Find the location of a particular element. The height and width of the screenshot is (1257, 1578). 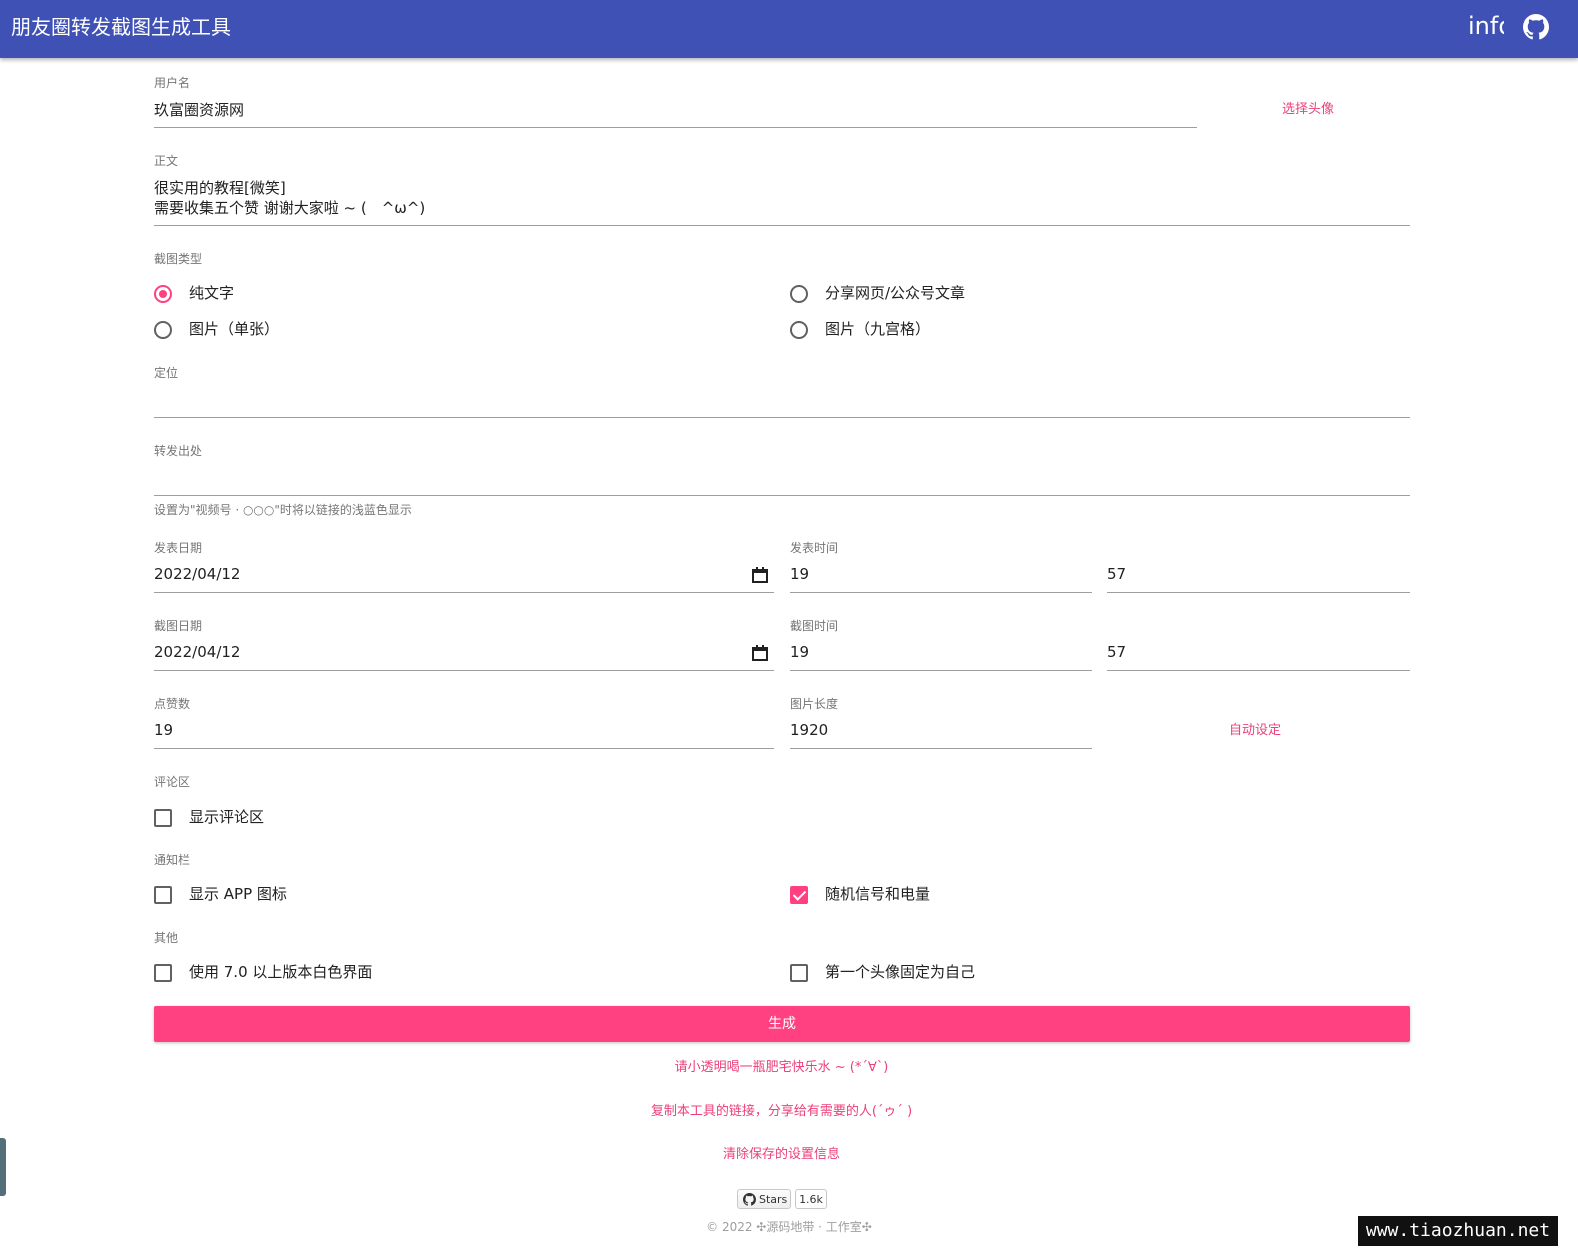

username-label: 用户名 is located at coordinates (172, 83).